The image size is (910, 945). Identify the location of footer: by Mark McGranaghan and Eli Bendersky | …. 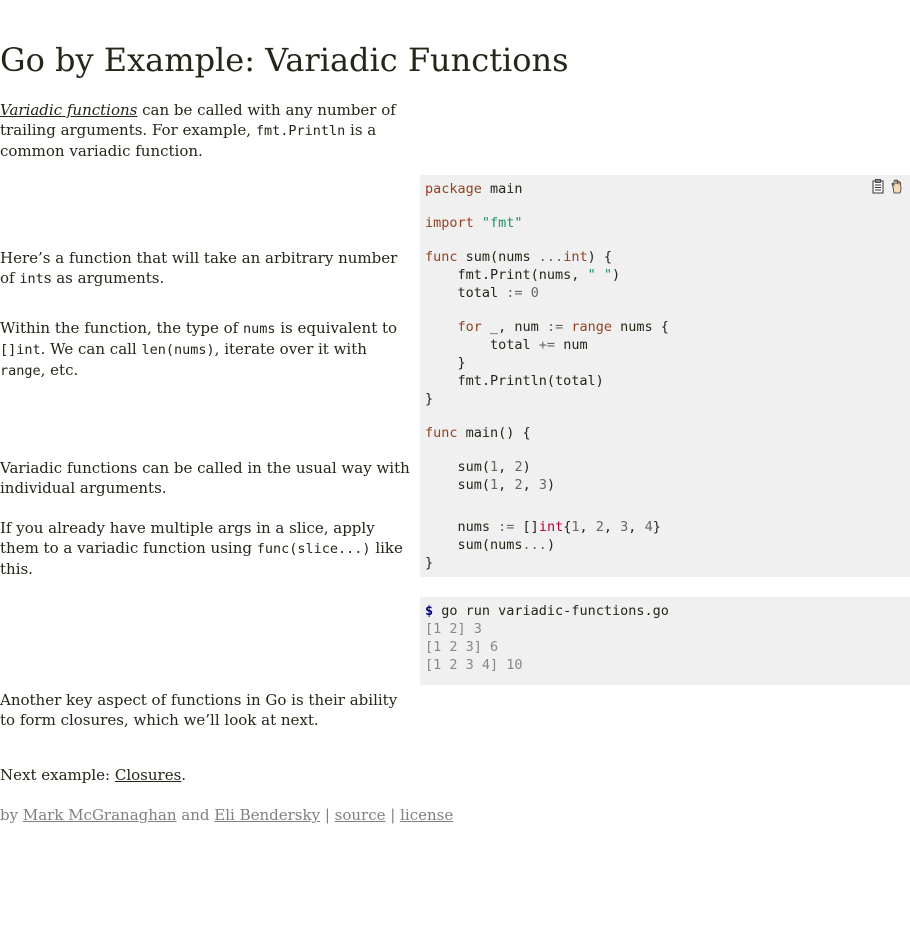
(227, 815).